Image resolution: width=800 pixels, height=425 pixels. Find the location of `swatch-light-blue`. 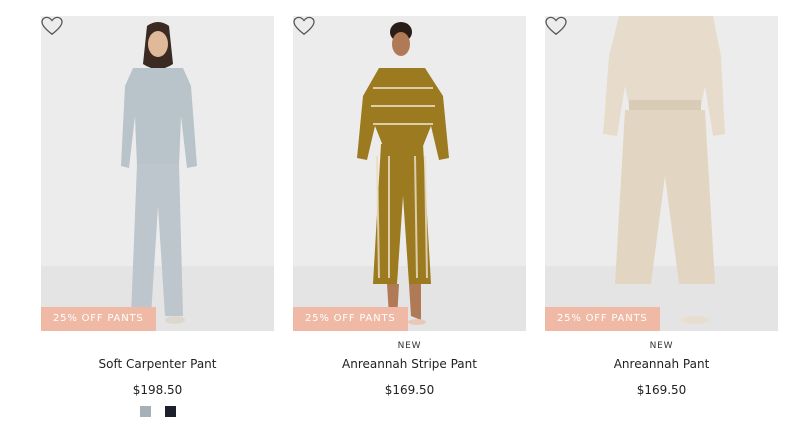

swatch-light-blue is located at coordinates (145, 411).